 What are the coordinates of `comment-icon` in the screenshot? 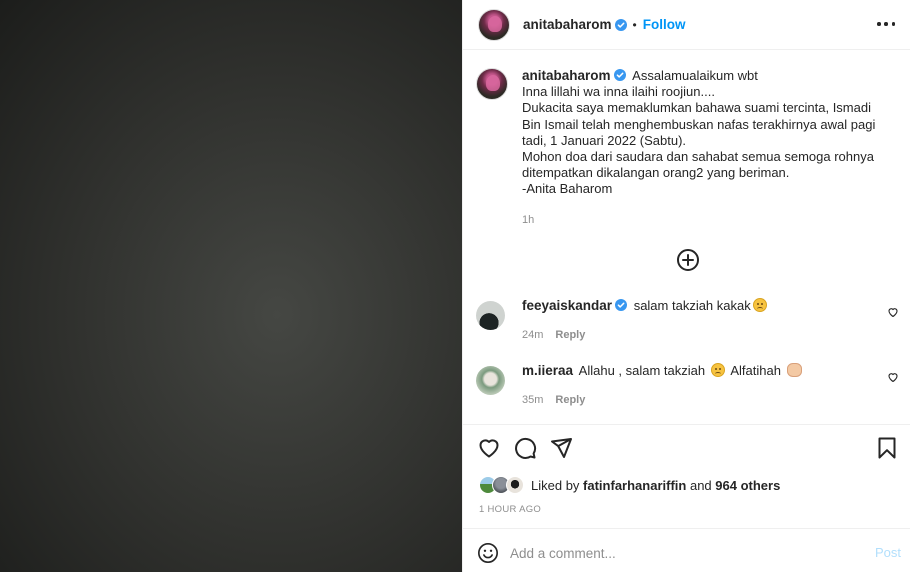 It's located at (525, 448).